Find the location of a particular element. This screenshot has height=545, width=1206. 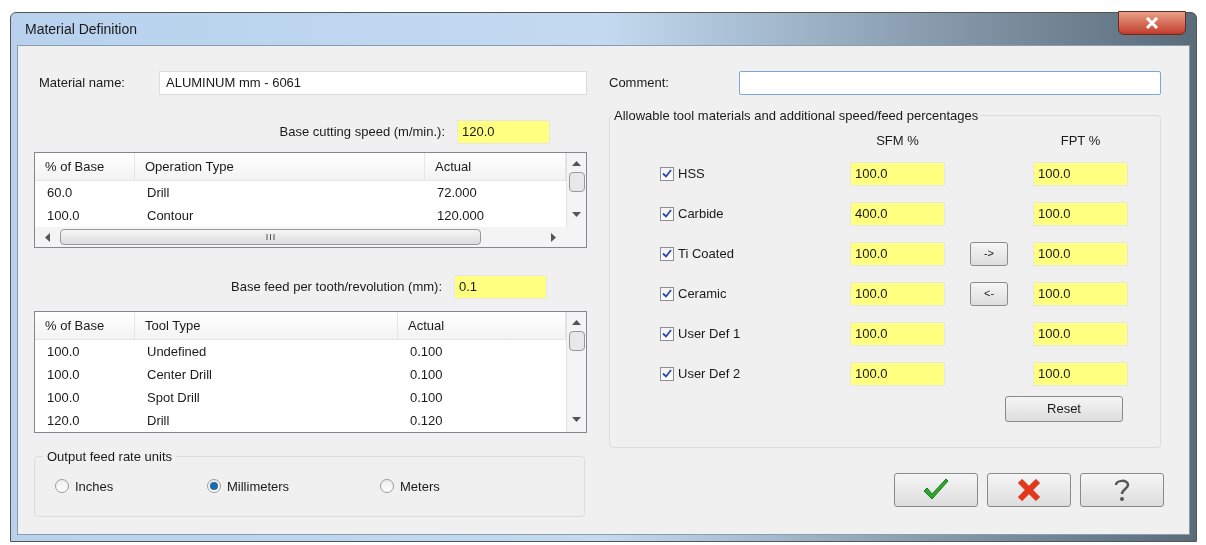

number-field: 400.0 is located at coordinates (897, 213).